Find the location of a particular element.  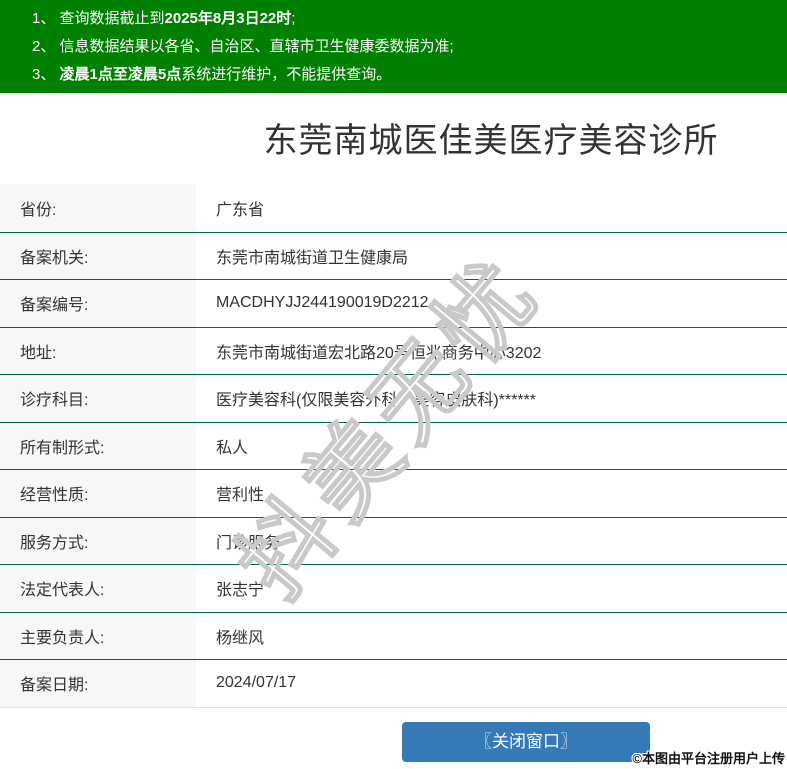

table-row-filing-date: 备案日期: 2024/07/17 is located at coordinates (393, 683).